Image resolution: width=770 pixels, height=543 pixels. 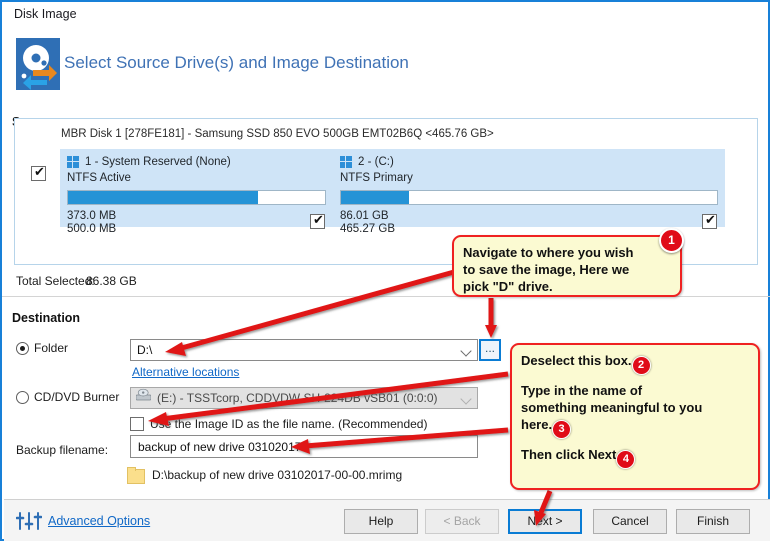 What do you see at coordinates (376, 178) in the screenshot?
I see `partition-filesystem: NTFS Primary` at bounding box center [376, 178].